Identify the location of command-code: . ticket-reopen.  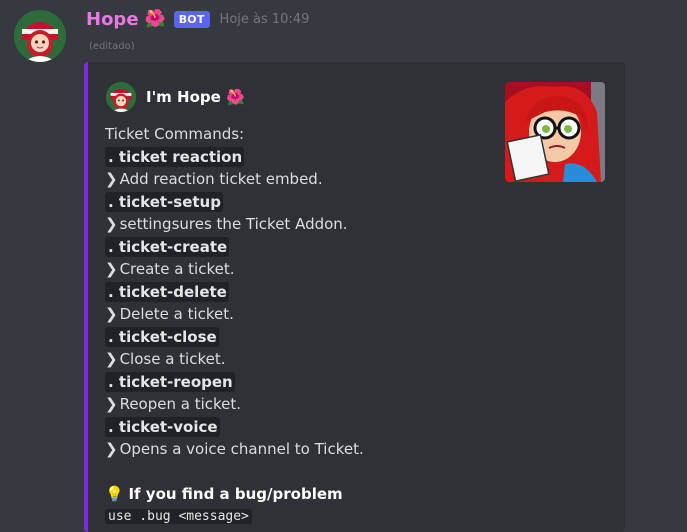
(170, 381).